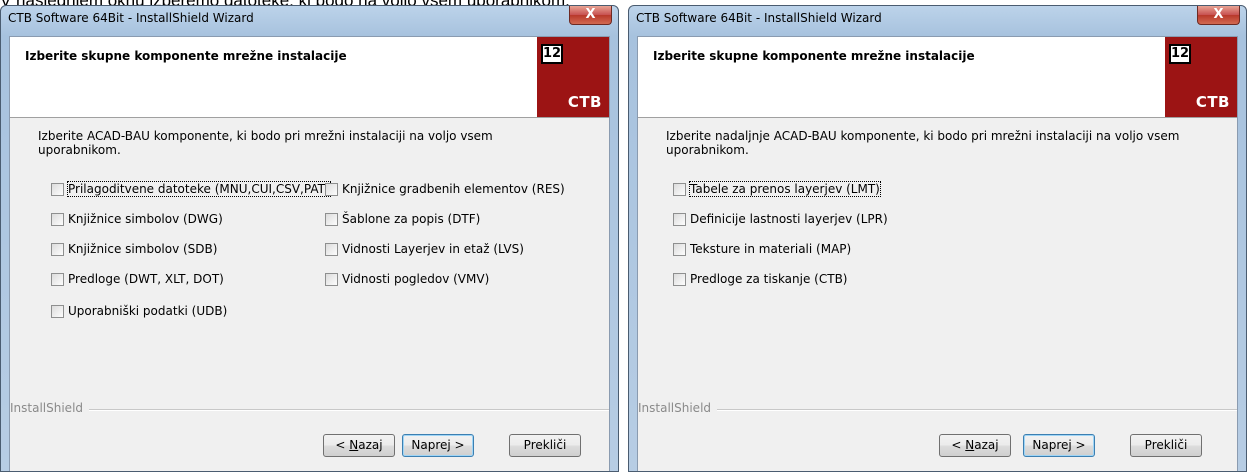 This screenshot has width=1247, height=472. I want to click on checkbox-view-visibility: Vidnosti pogledov (VMV), so click(407, 279).